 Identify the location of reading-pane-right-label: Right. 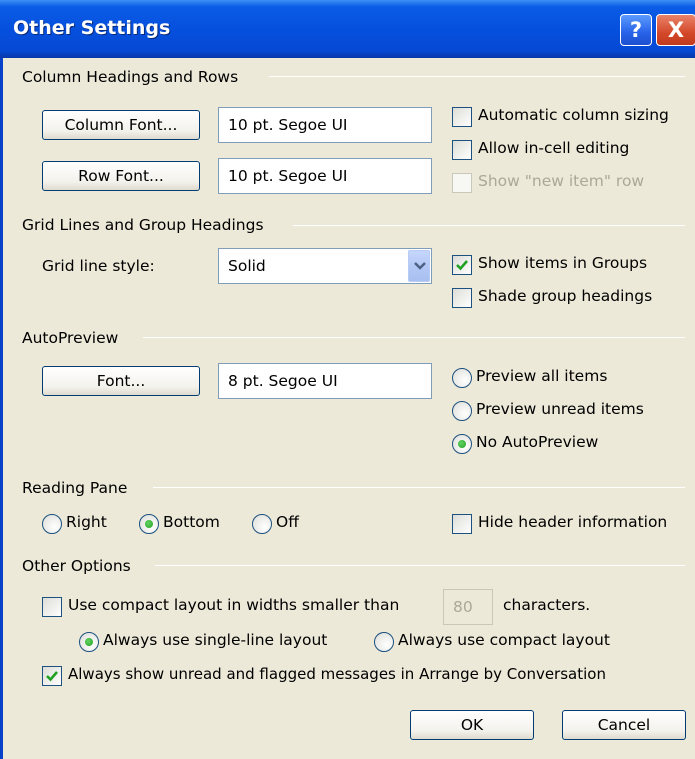
(86, 522).